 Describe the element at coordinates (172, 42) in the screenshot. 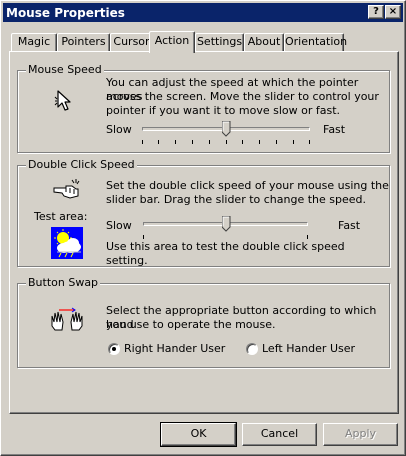

I see `tab-action: Action` at that location.